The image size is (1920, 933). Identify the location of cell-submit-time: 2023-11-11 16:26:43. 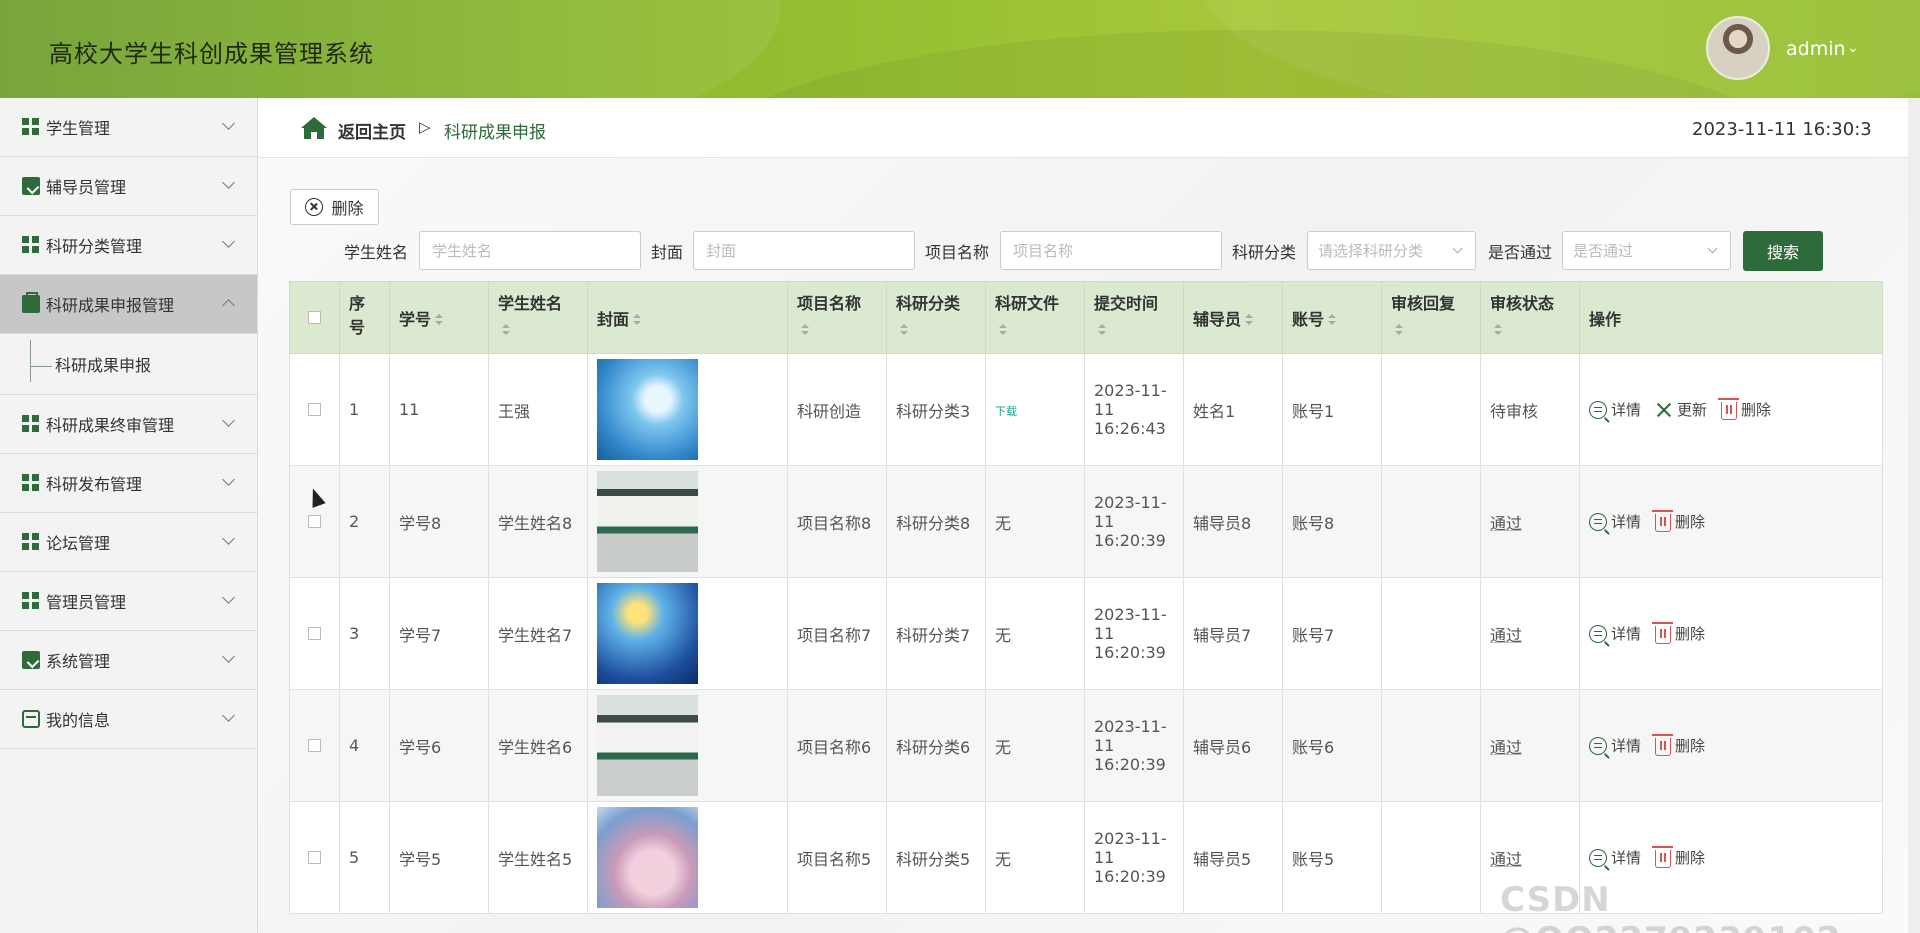
(1134, 409).